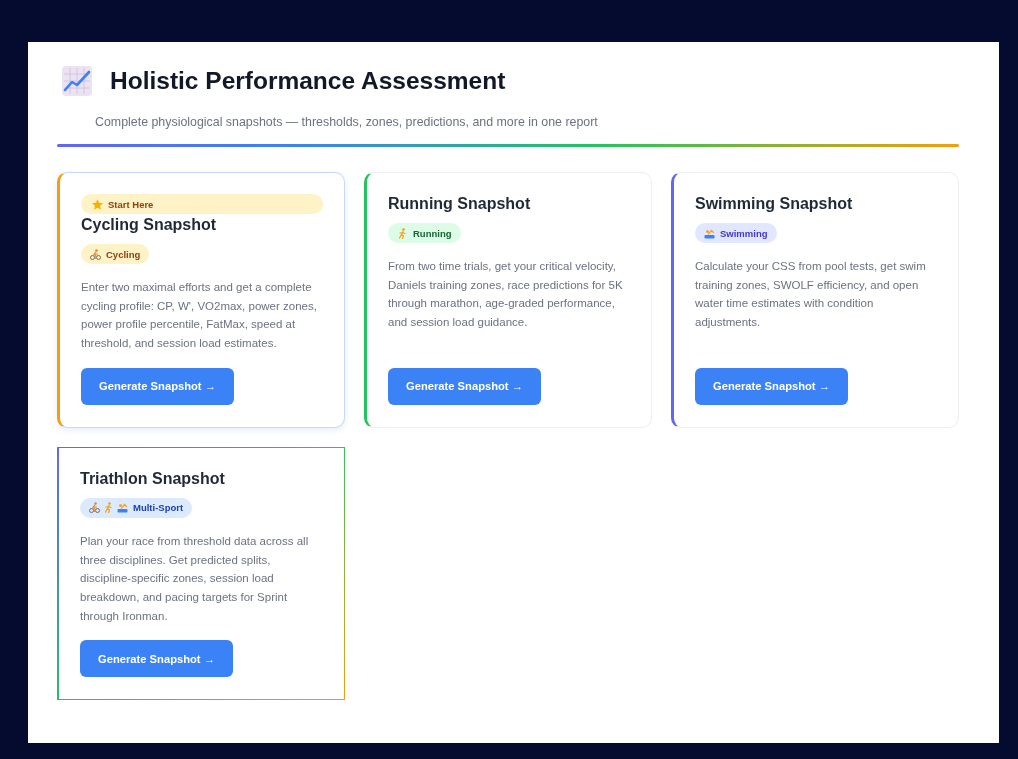  Describe the element at coordinates (97, 204) in the screenshot. I see `star-icon` at that location.